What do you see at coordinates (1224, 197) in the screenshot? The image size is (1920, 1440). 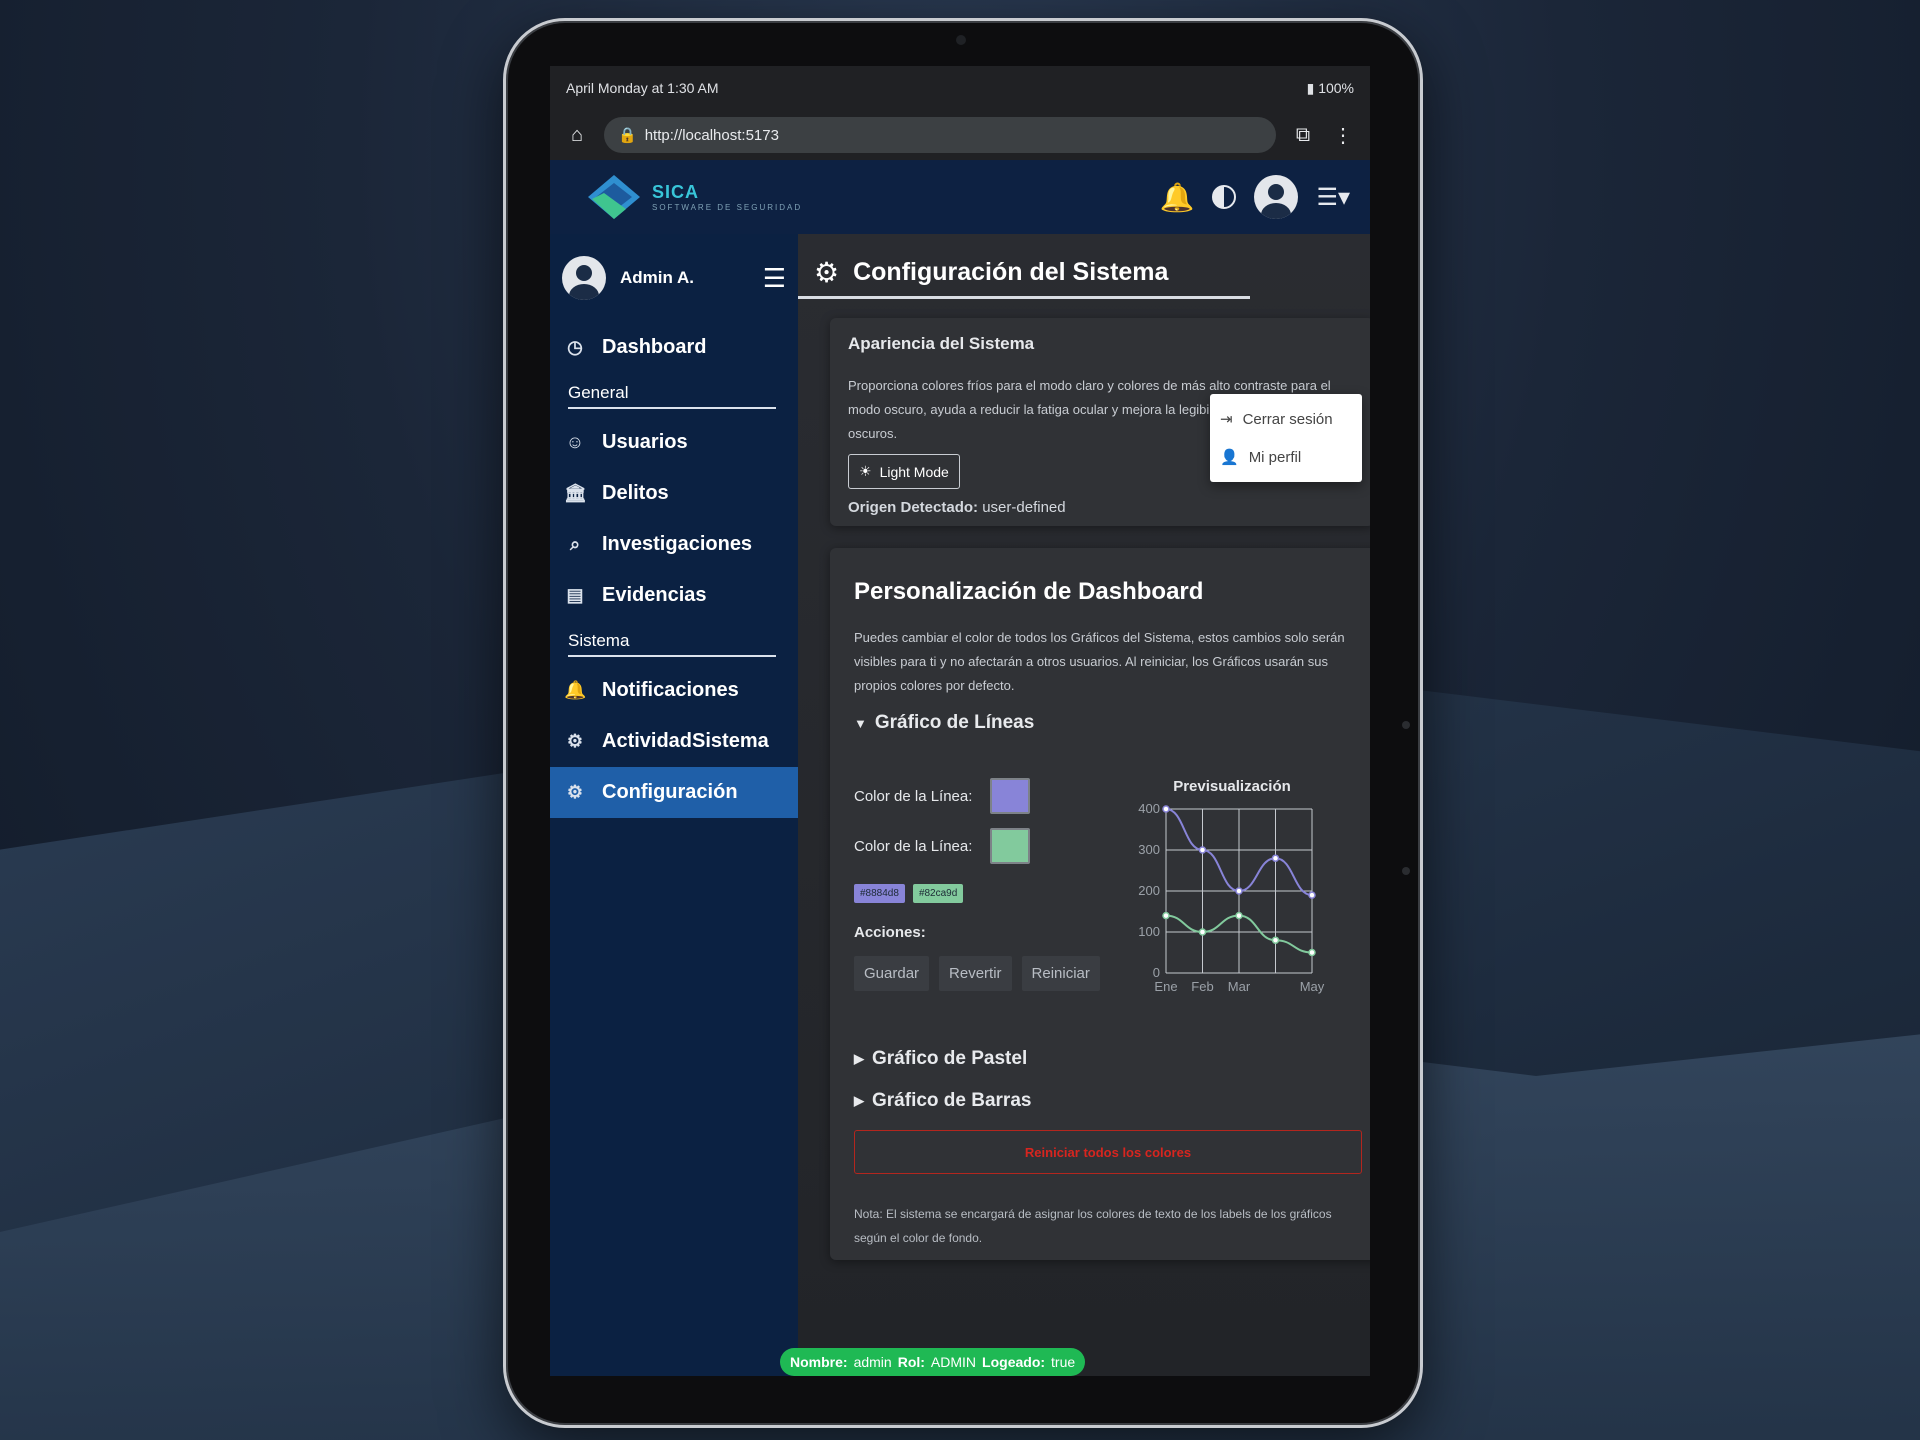 I see `contrast-icon` at bounding box center [1224, 197].